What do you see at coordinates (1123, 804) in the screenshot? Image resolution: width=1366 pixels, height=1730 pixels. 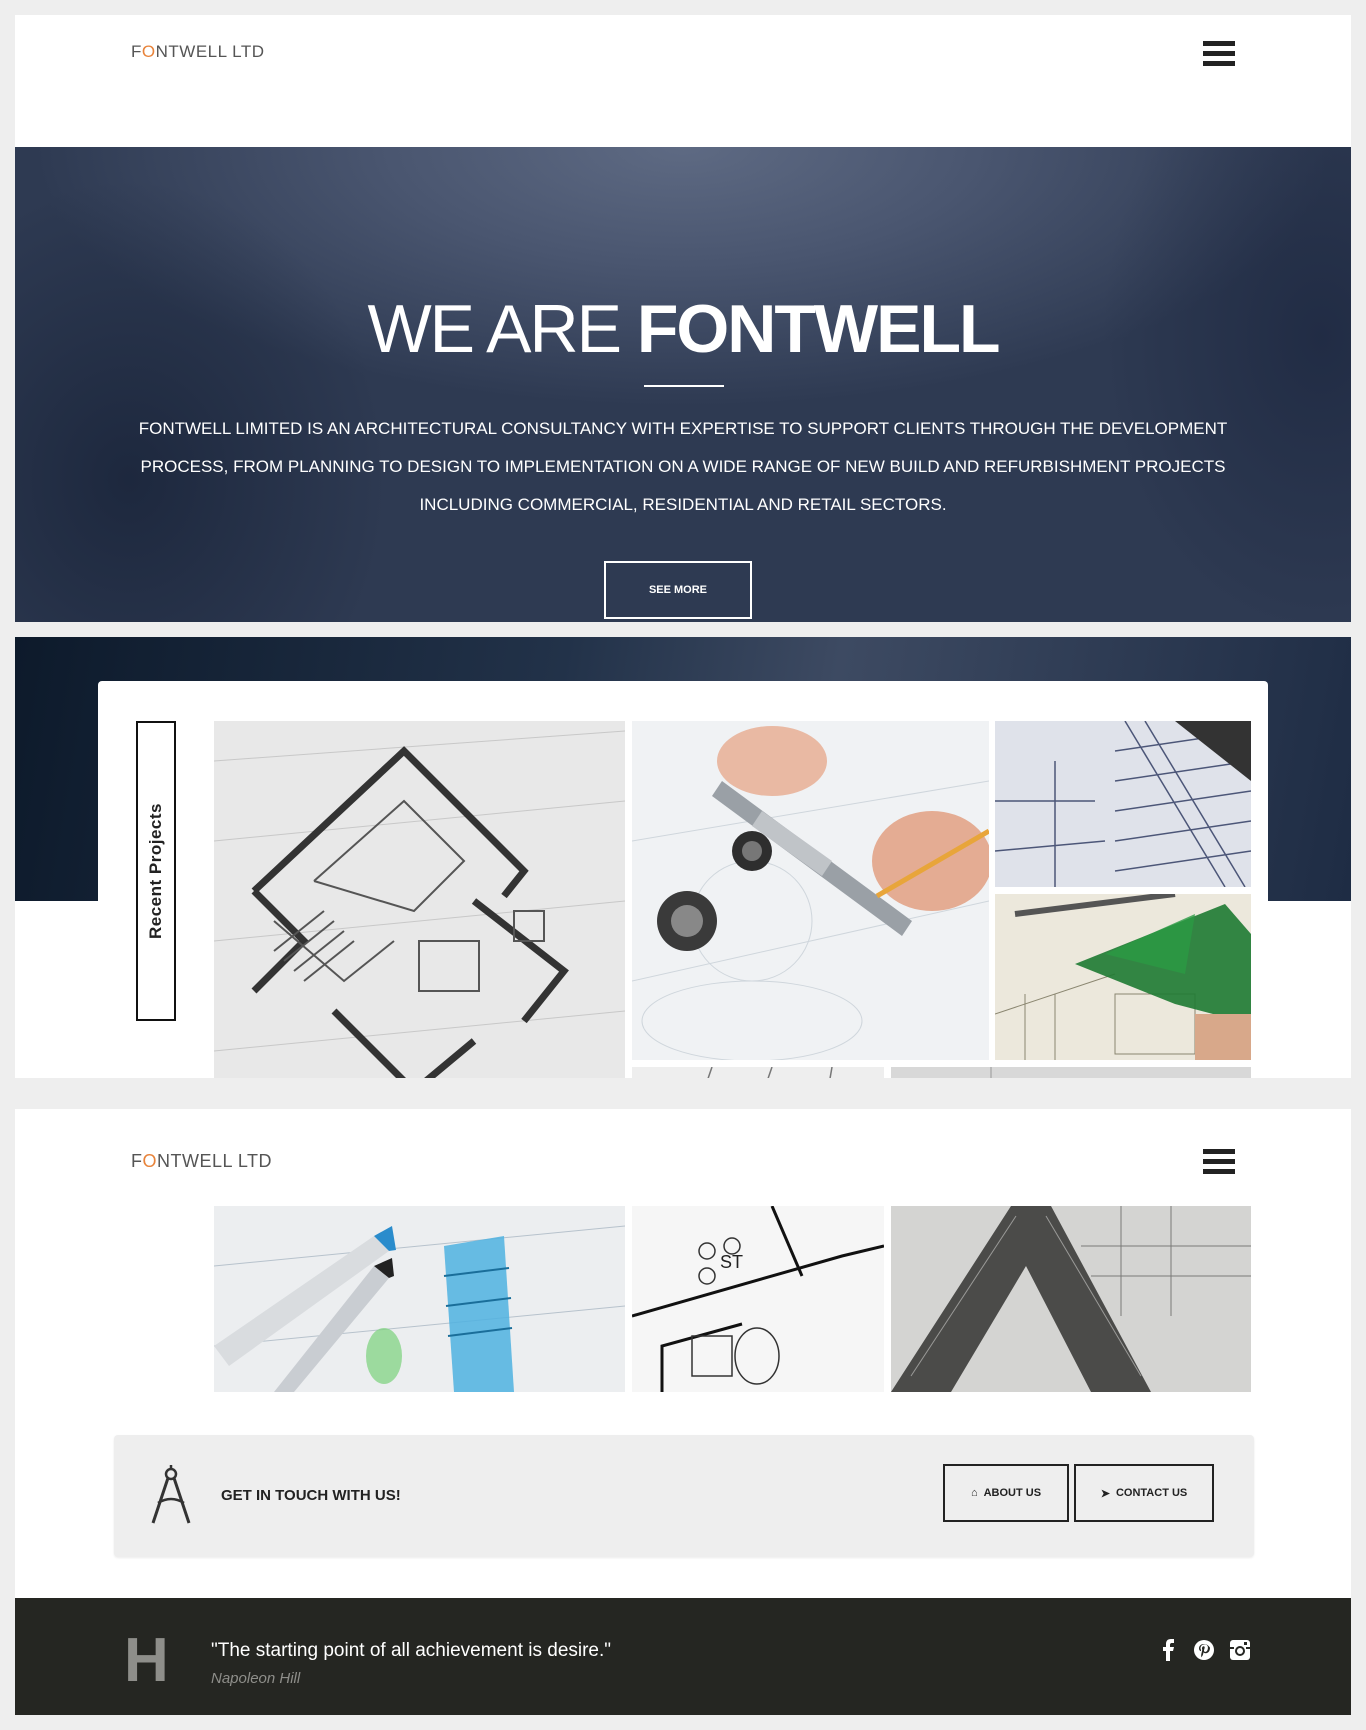 I see `project-tile-blueprint` at bounding box center [1123, 804].